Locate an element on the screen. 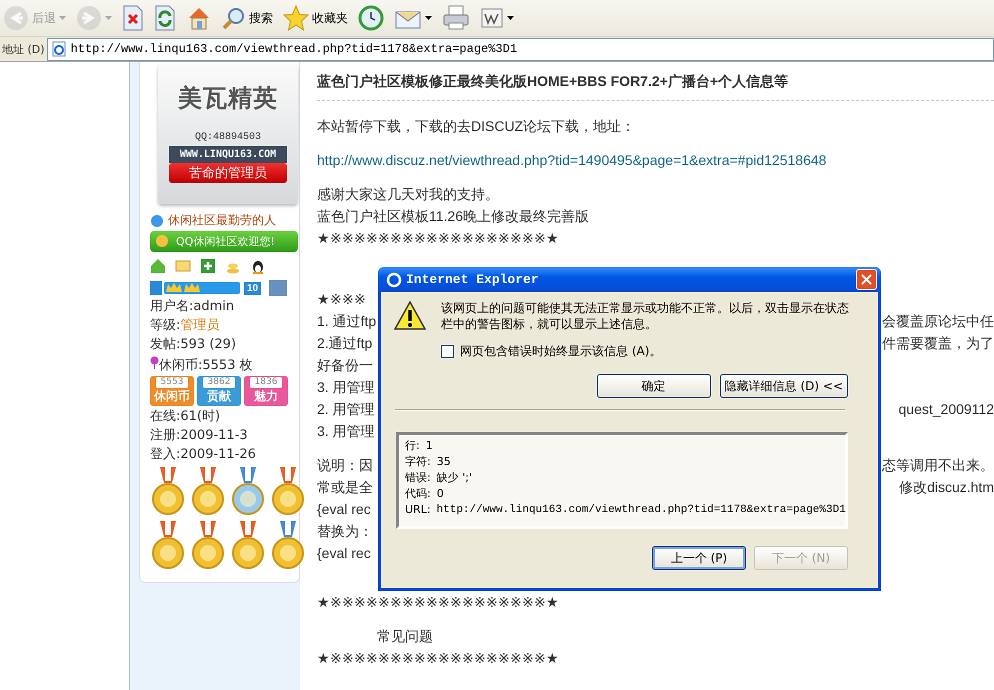 This screenshot has height=690, width=994. post-text: 会覆盖原论坛中任 is located at coordinates (938, 321).